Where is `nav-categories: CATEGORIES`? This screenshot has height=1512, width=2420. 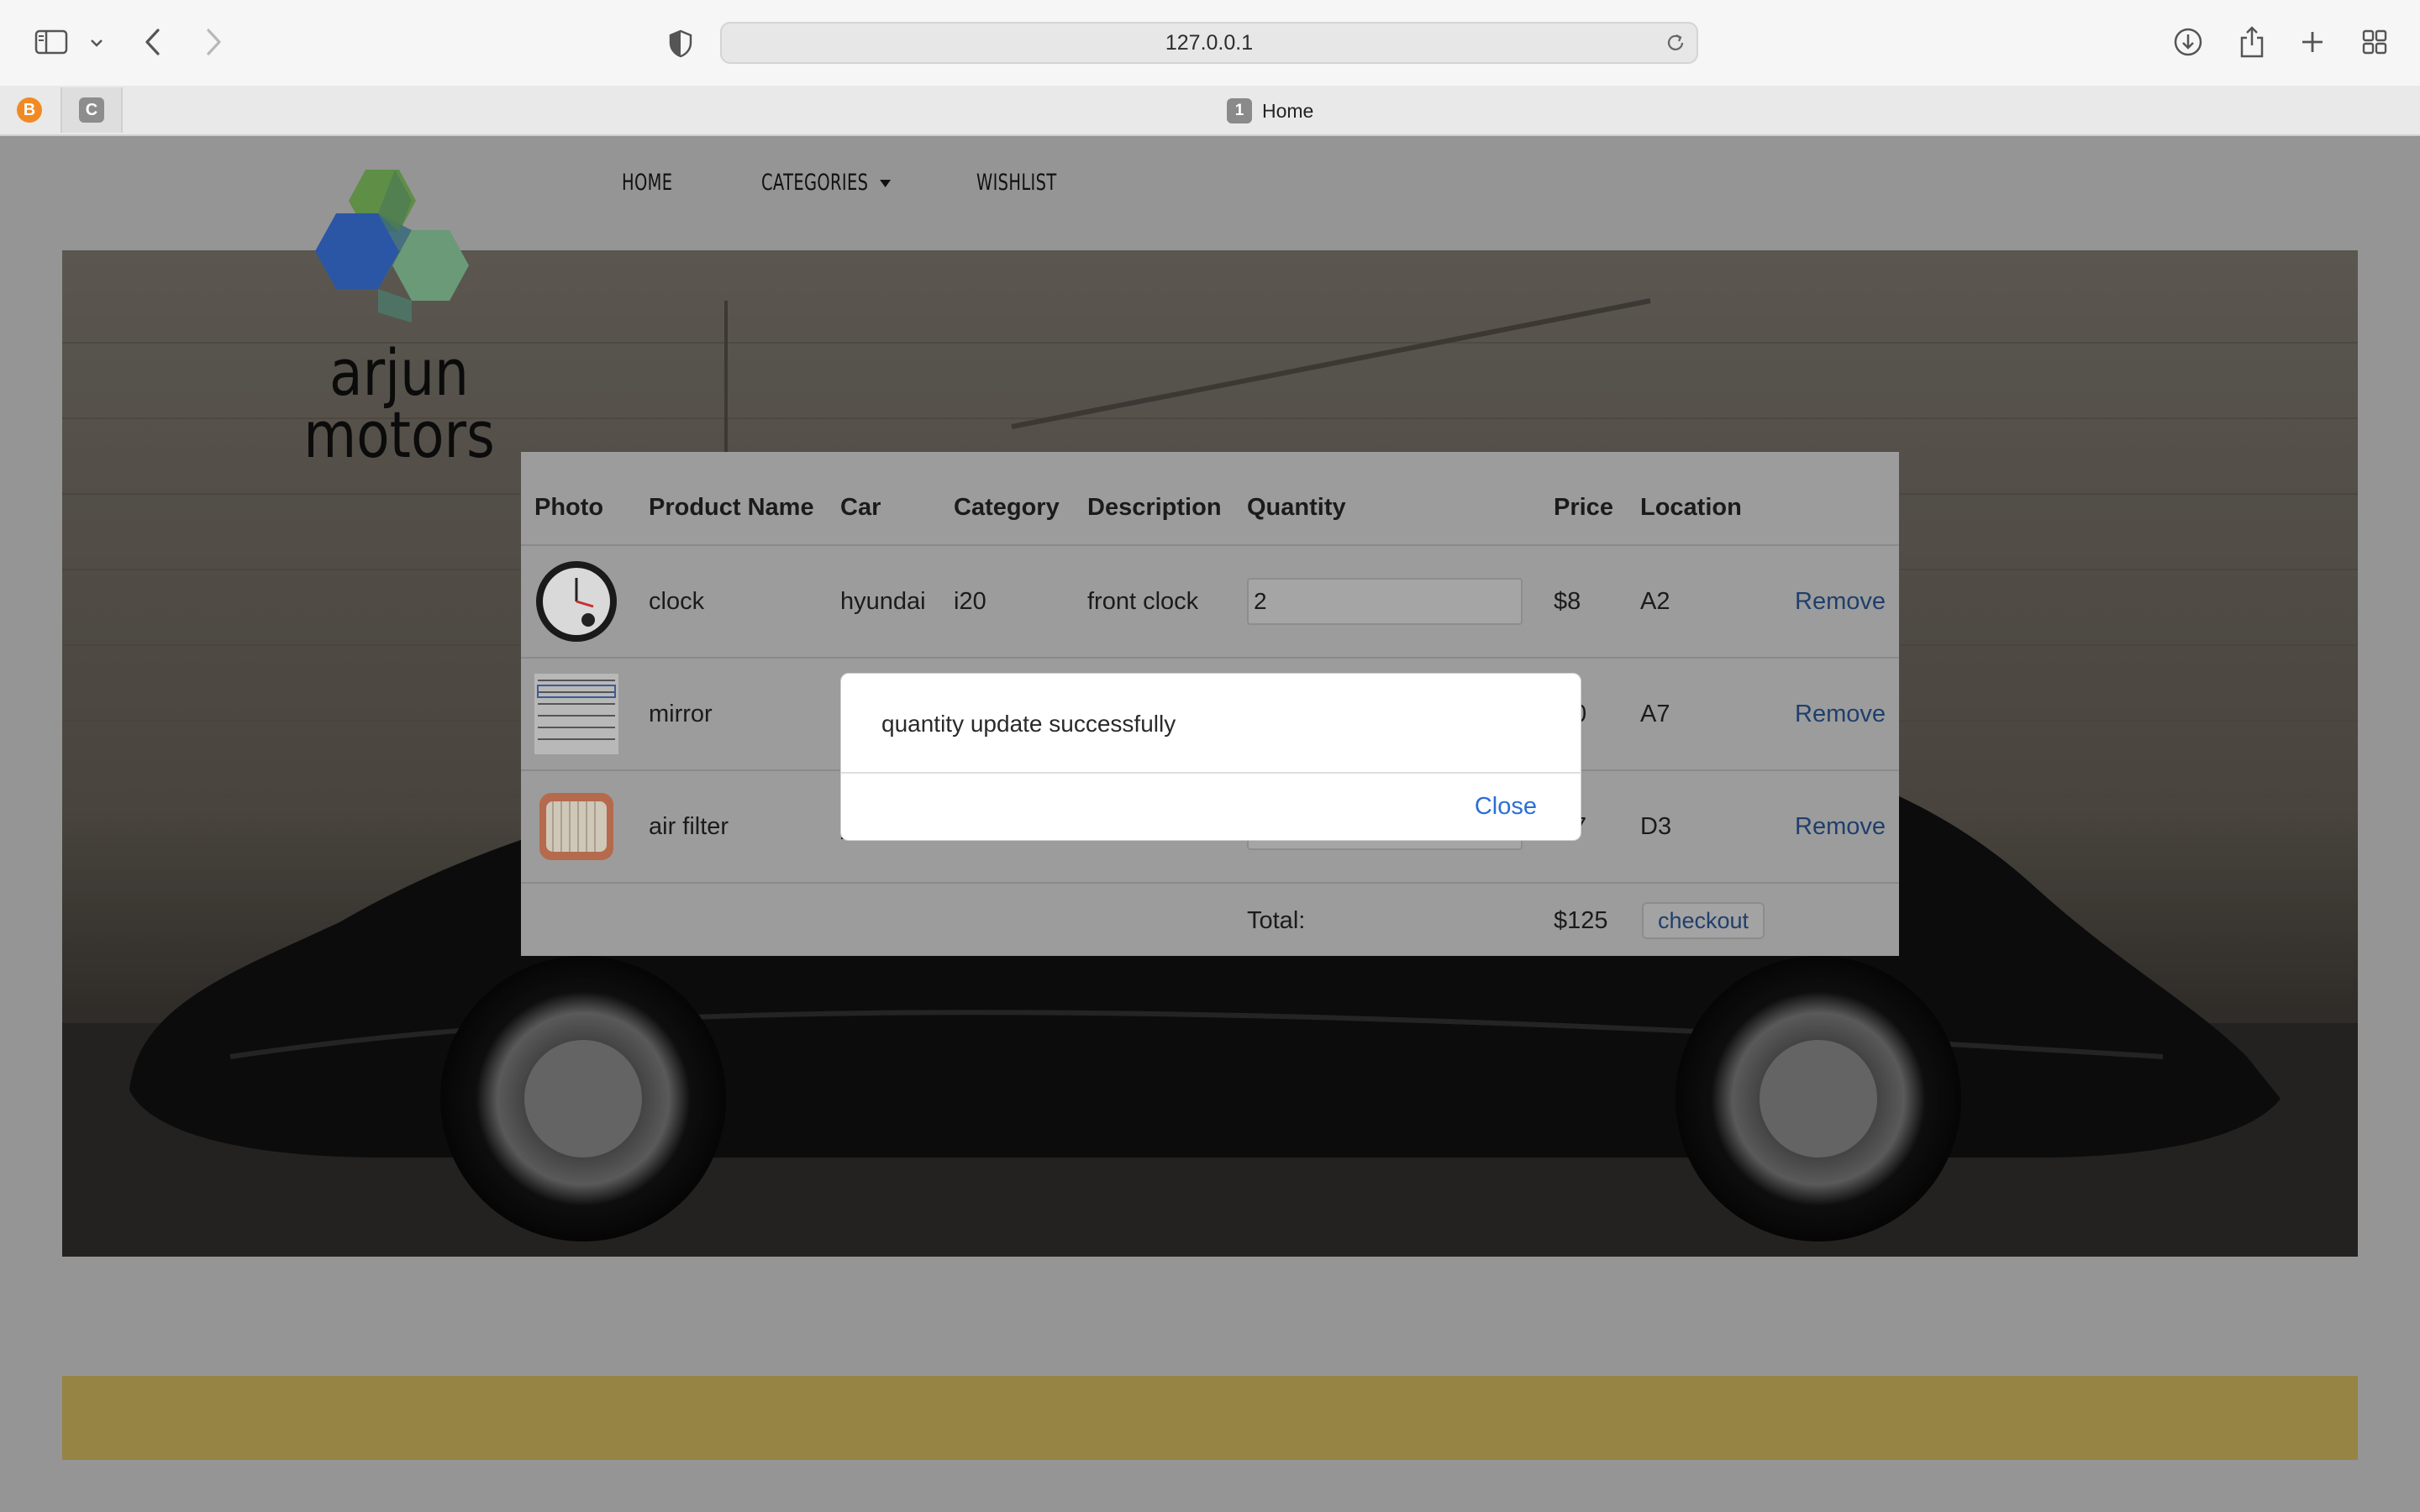 nav-categories: CATEGORIES is located at coordinates (826, 183).